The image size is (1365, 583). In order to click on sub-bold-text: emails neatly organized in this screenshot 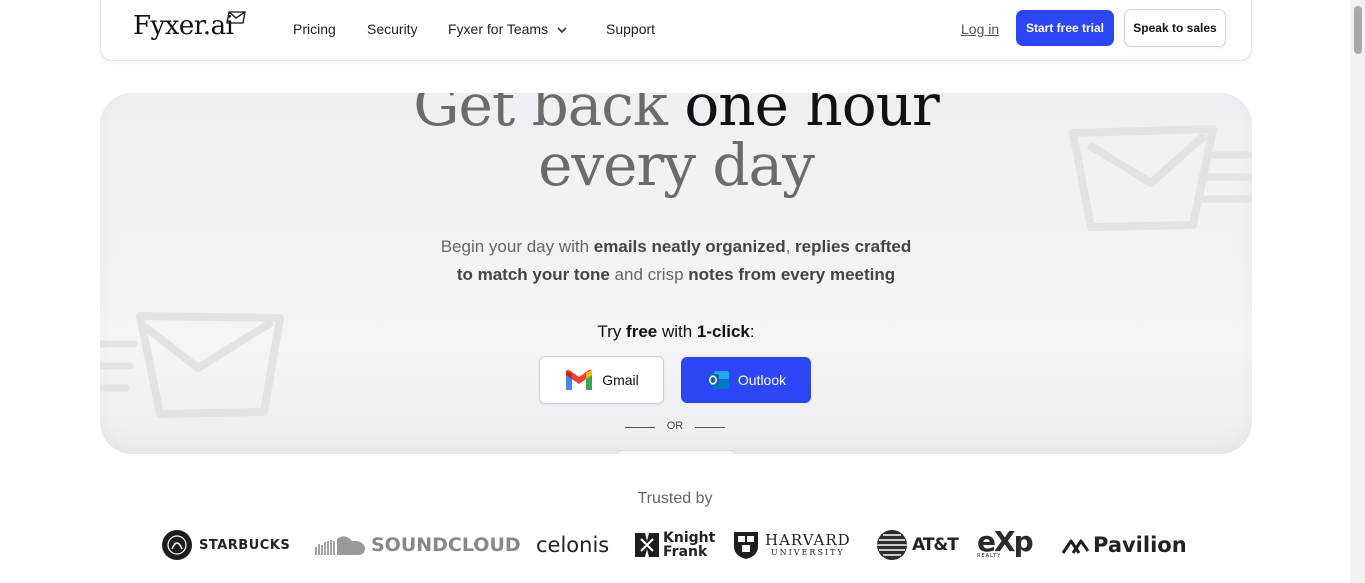, I will do `click(689, 246)`.